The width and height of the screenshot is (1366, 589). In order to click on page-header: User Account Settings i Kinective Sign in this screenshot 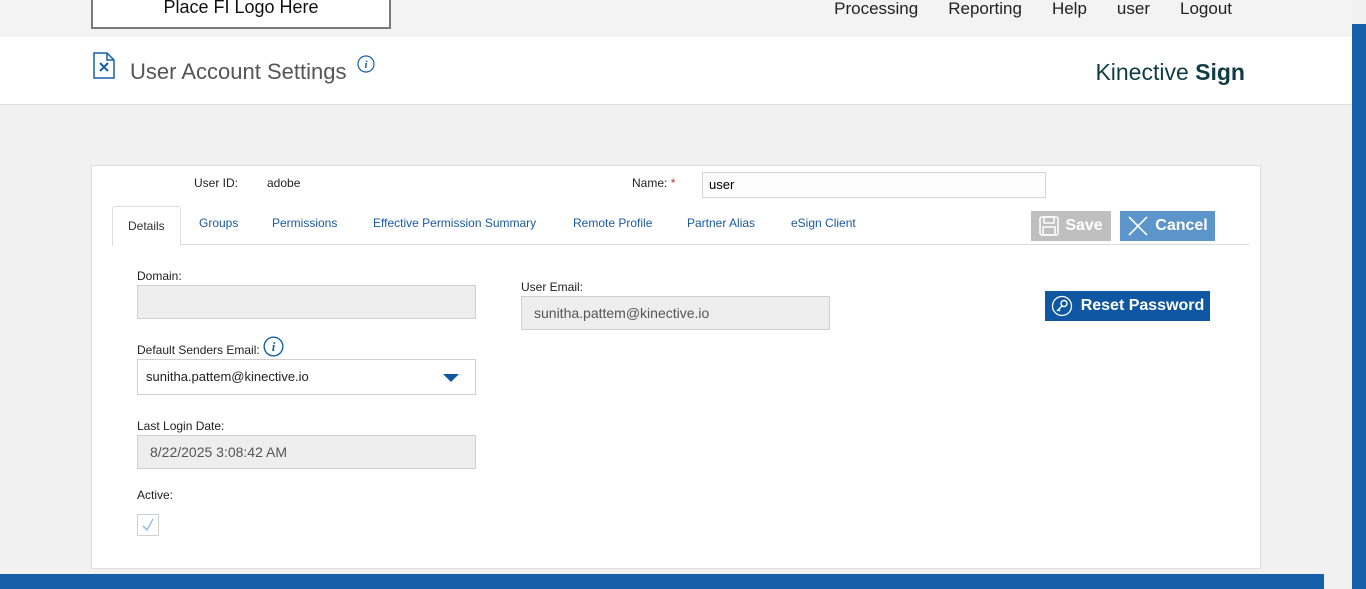, I will do `click(676, 71)`.